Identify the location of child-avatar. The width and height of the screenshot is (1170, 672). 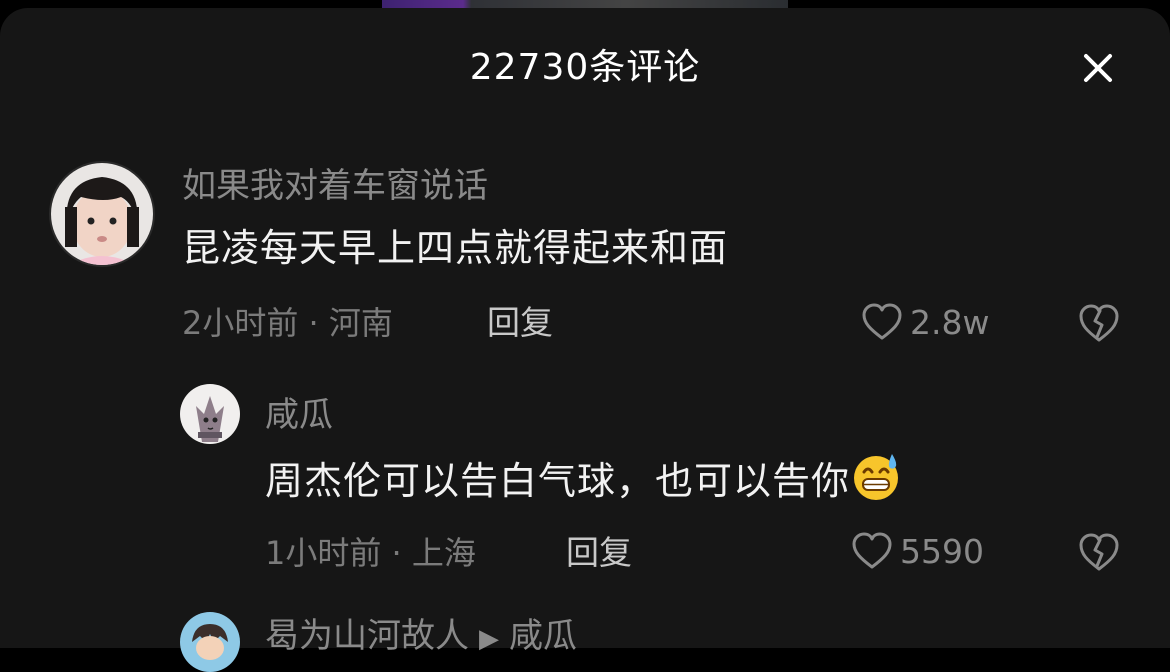
(102, 214).